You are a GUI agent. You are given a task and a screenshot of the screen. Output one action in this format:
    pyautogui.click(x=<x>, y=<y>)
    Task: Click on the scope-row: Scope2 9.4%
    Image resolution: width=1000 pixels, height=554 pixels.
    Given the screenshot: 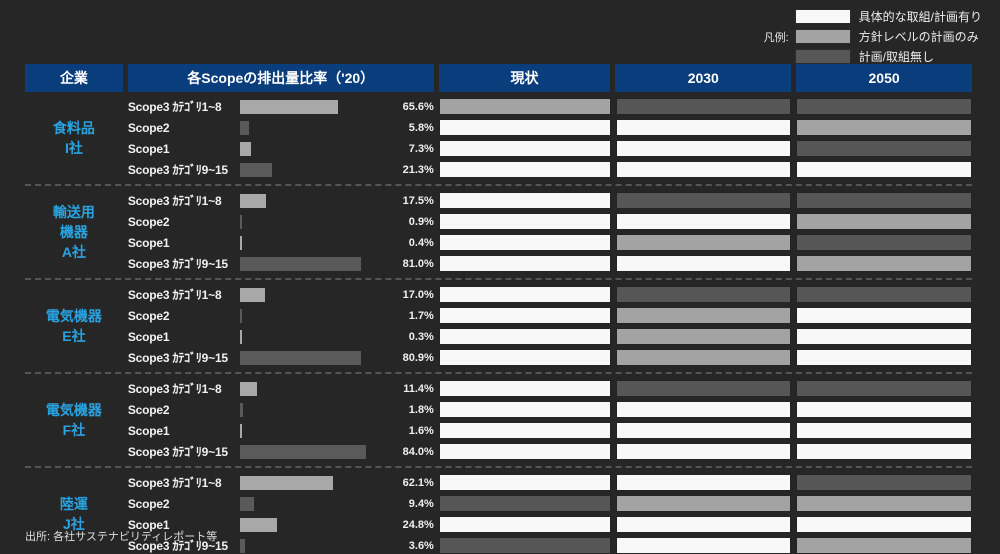 What is the action you would take?
    pyautogui.click(x=281, y=503)
    